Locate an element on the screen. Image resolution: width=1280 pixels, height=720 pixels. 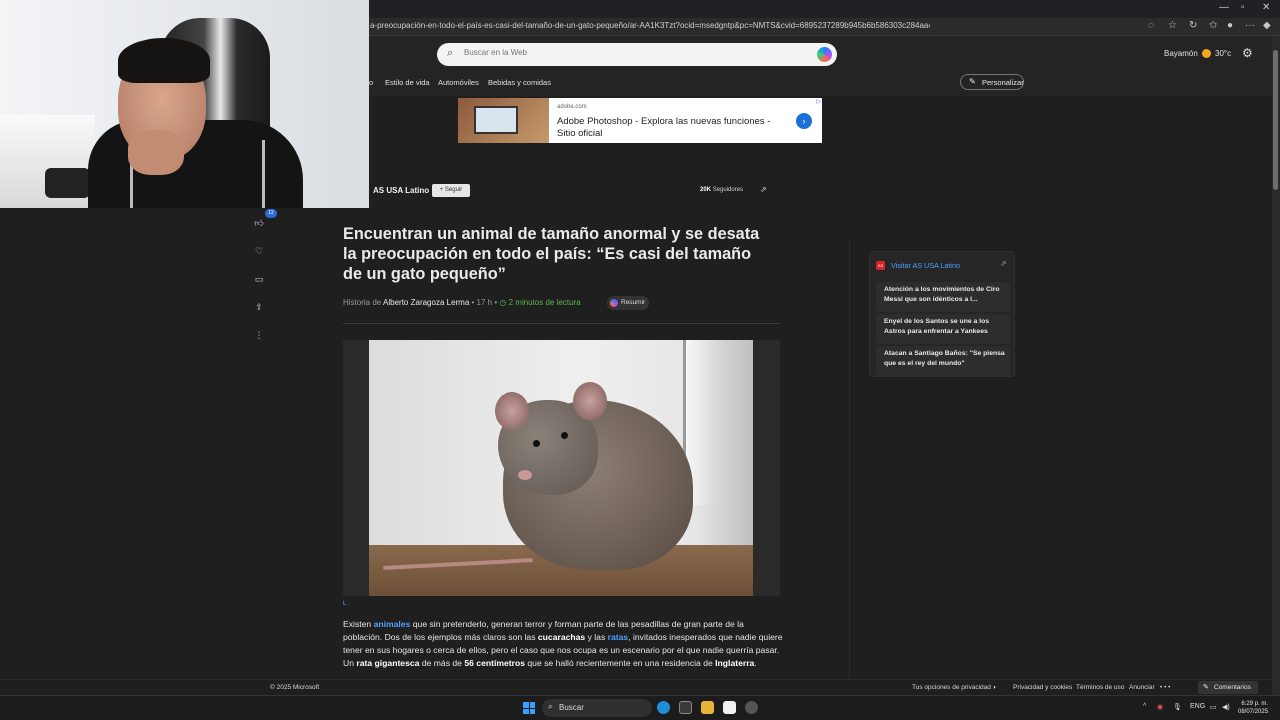
webcam-overlay is located at coordinates (184, 104).